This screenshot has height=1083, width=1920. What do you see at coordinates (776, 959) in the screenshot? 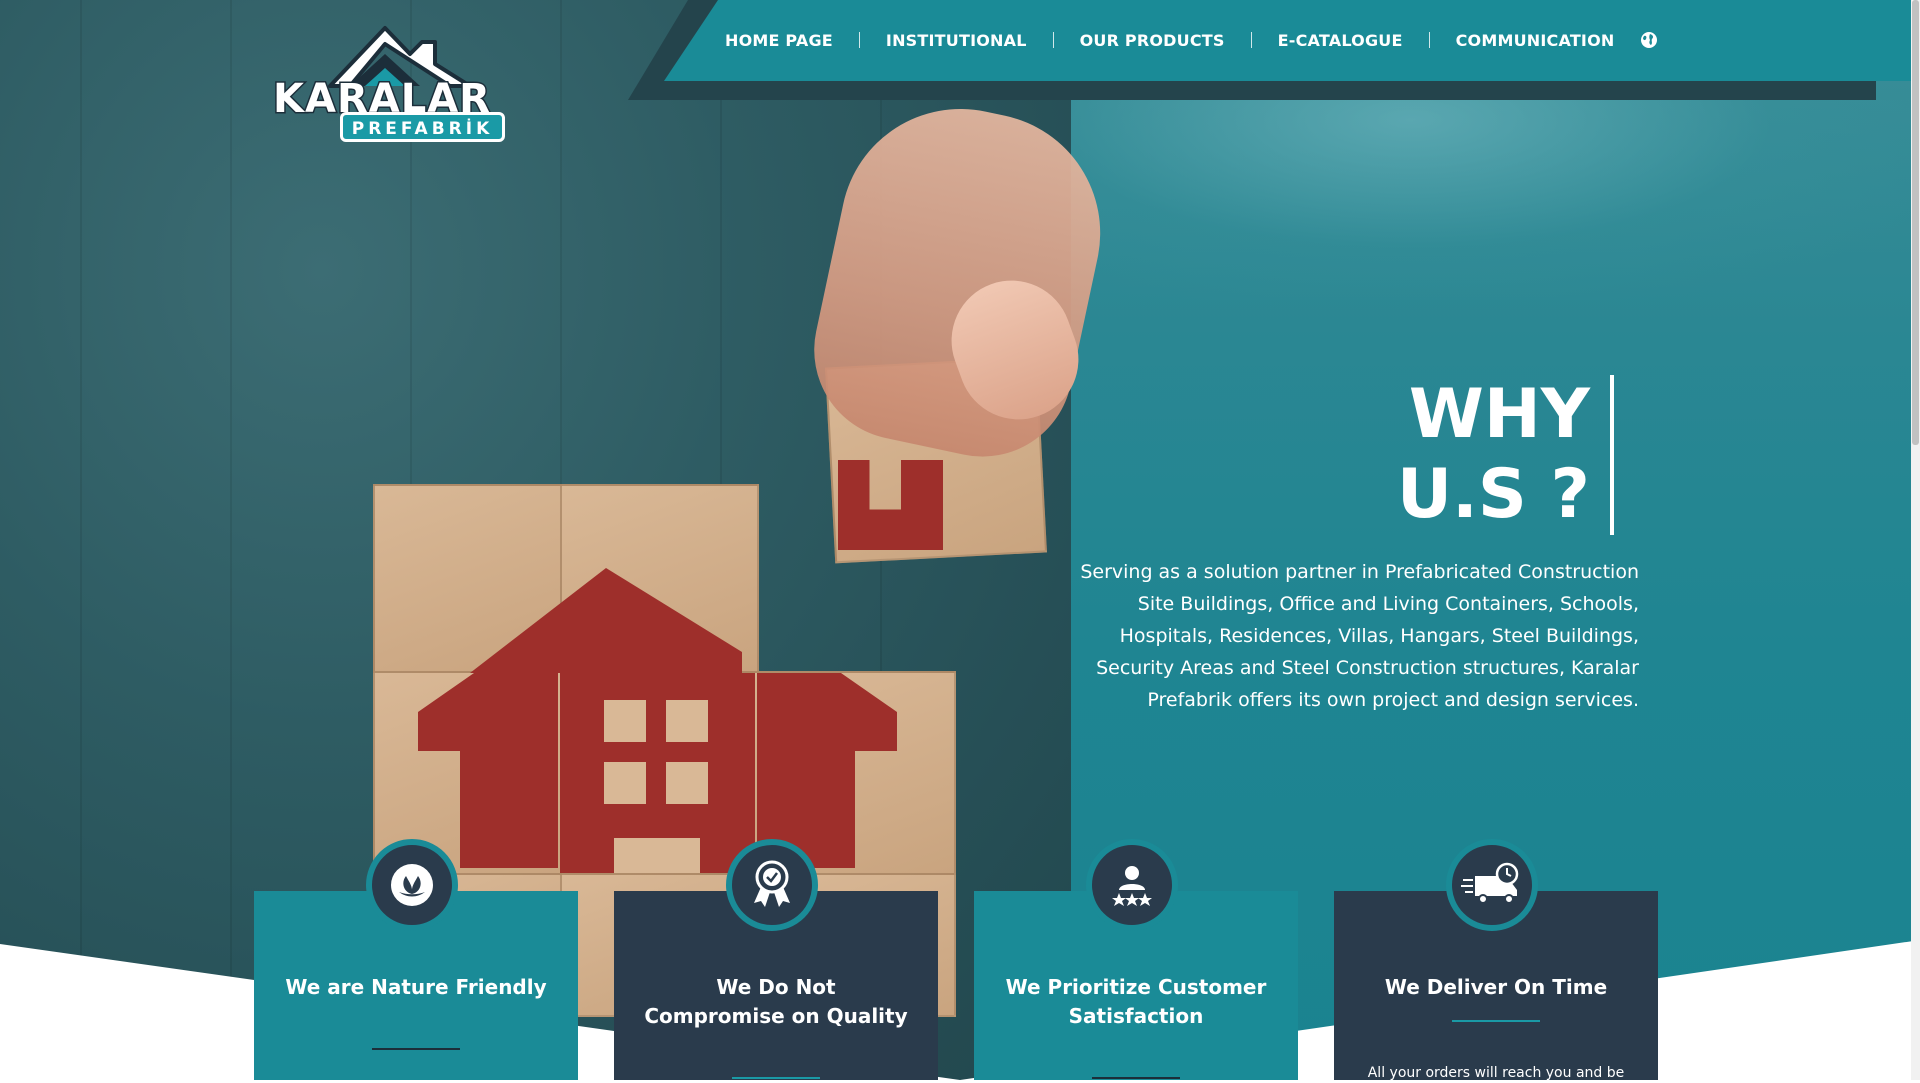
I see `feature-card-quality: We Do Not Compromise on Quality` at bounding box center [776, 959].